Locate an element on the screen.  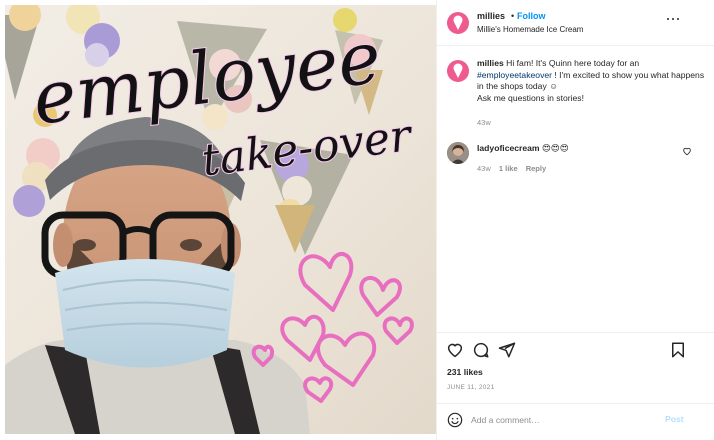
post-date: JUNE 11, 2021 is located at coordinates (471, 387).